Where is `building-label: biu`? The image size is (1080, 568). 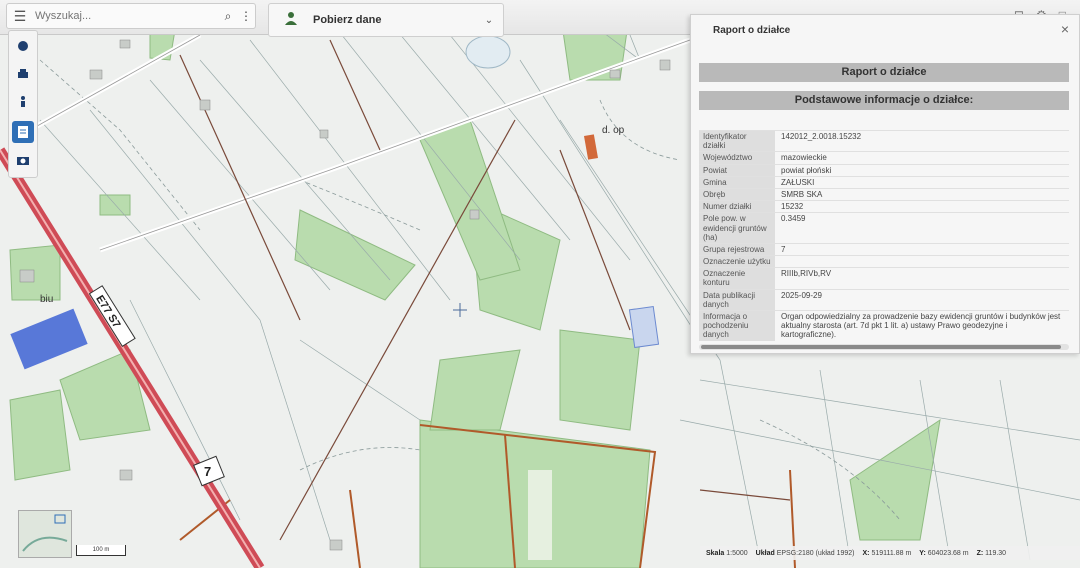
building-label: biu is located at coordinates (46, 299).